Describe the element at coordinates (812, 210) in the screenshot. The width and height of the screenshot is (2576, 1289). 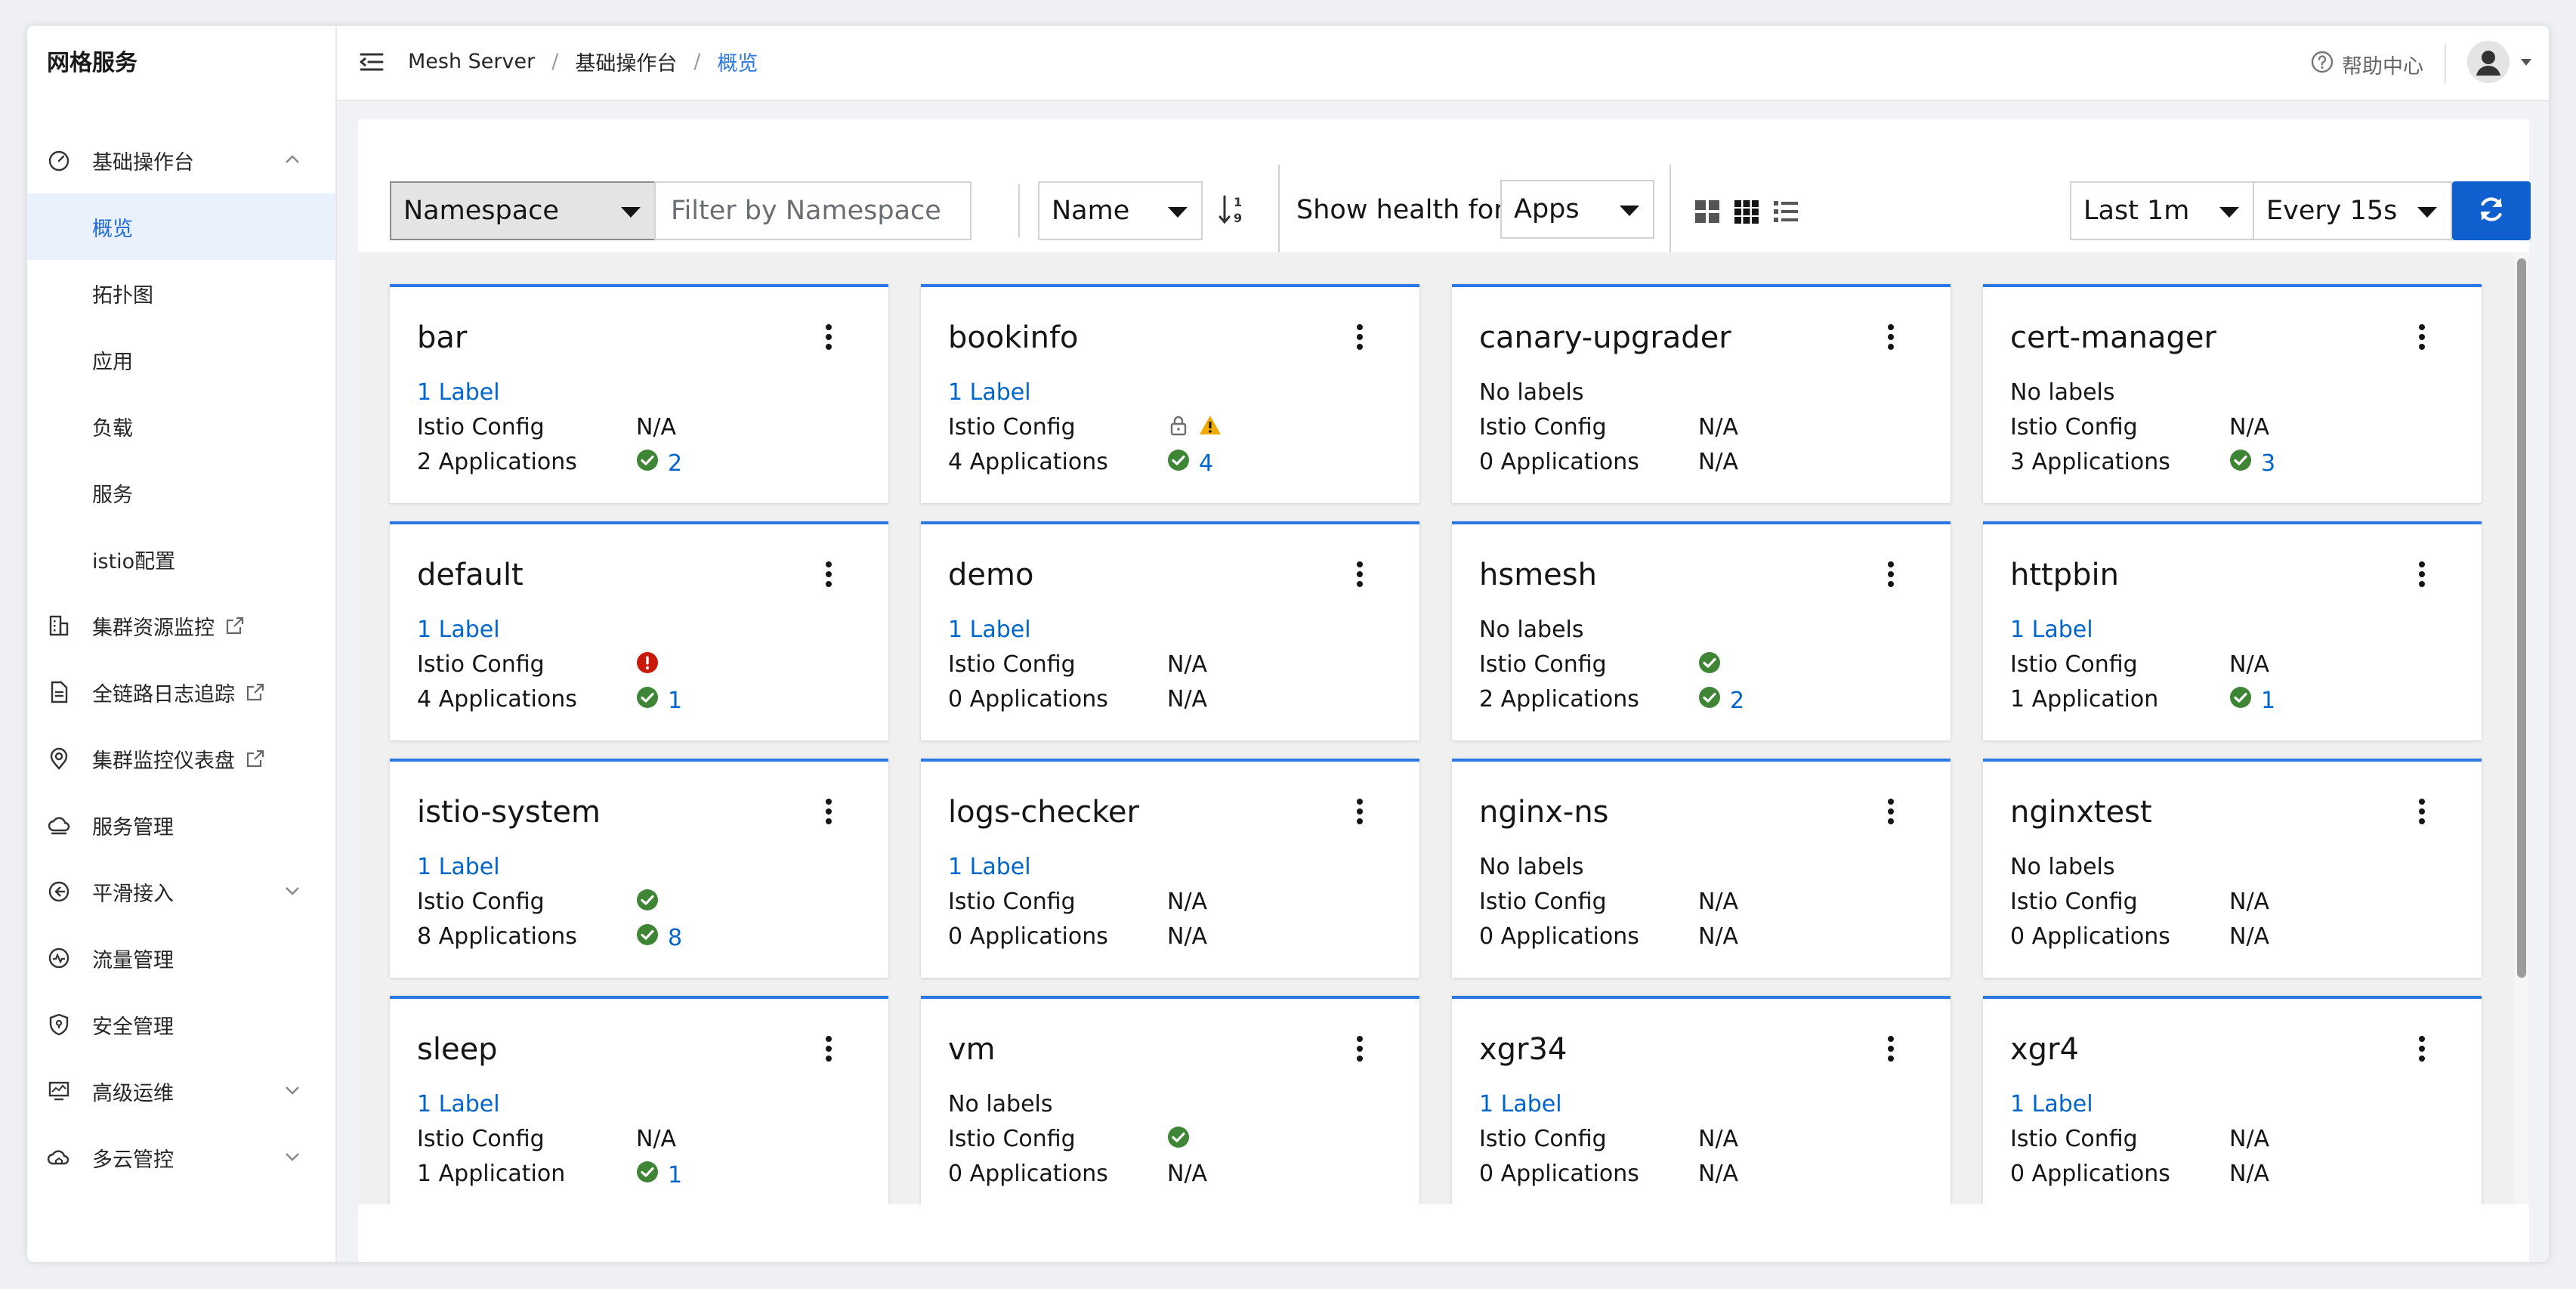
I see `namespace-filter-input: Filter by Namespace` at that location.